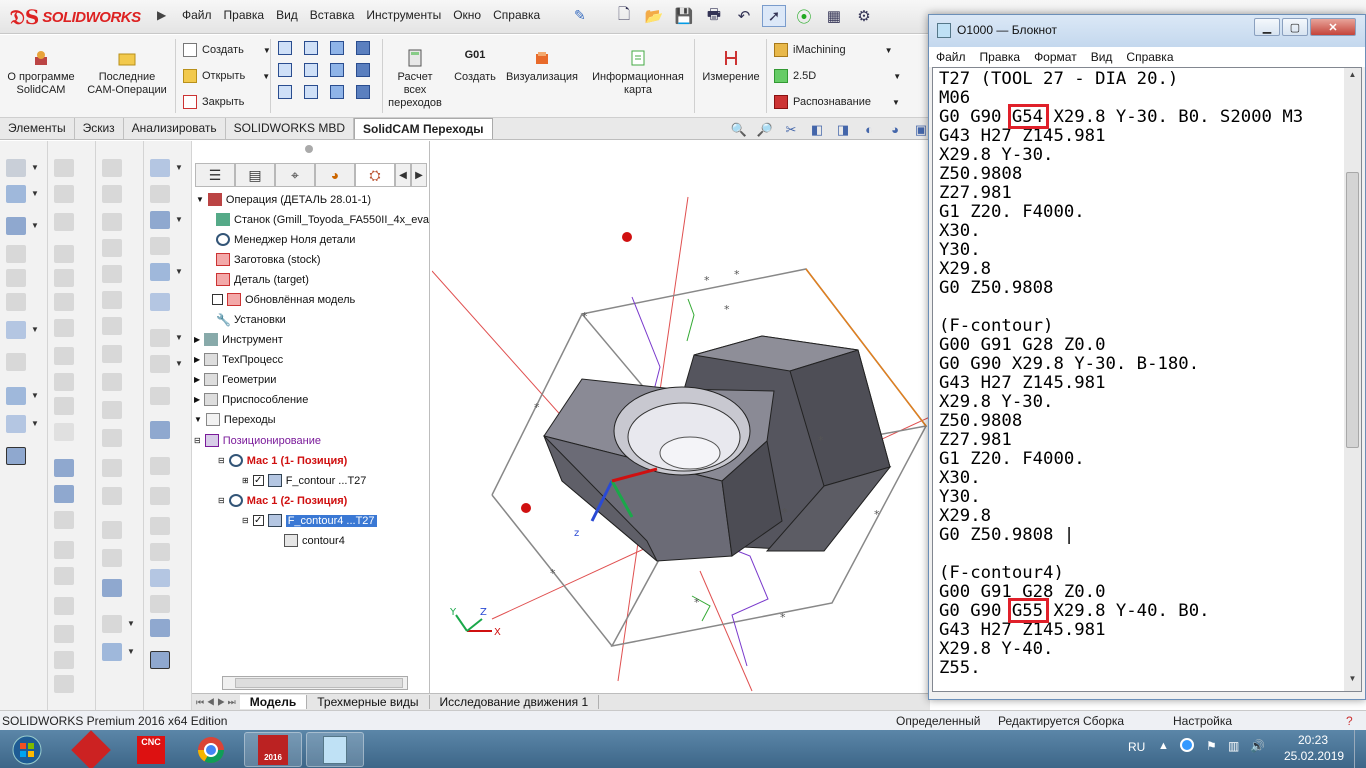 The image size is (1366, 768). I want to click on gcode-line: (F-contour), so click(1121, 326).